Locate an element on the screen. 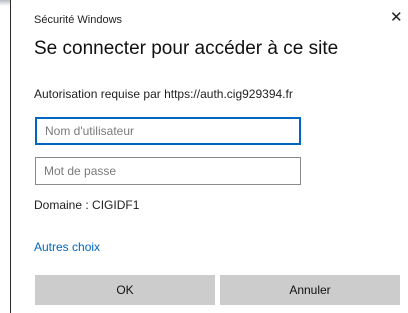 This screenshot has width=408, height=313. cancel-button: Annuler is located at coordinates (310, 290).